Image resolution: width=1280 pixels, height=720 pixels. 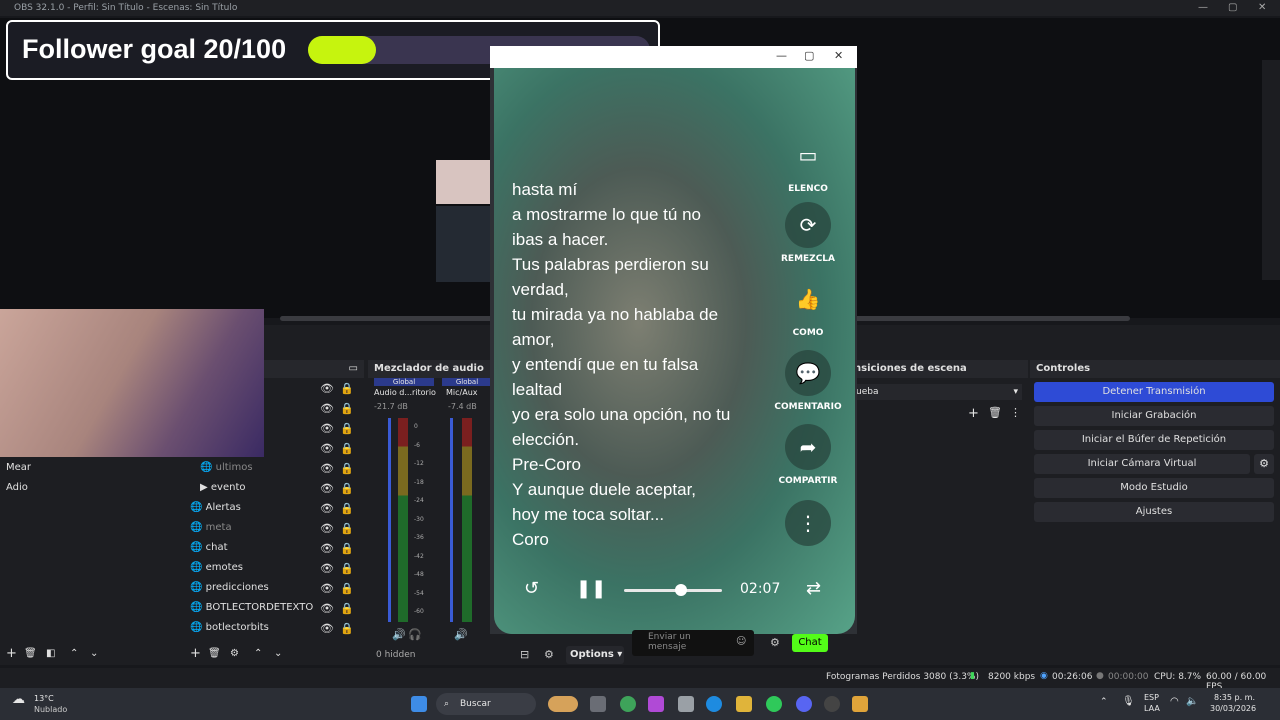 I want to click on microphone-icon: 🎙, so click(x=1128, y=701).